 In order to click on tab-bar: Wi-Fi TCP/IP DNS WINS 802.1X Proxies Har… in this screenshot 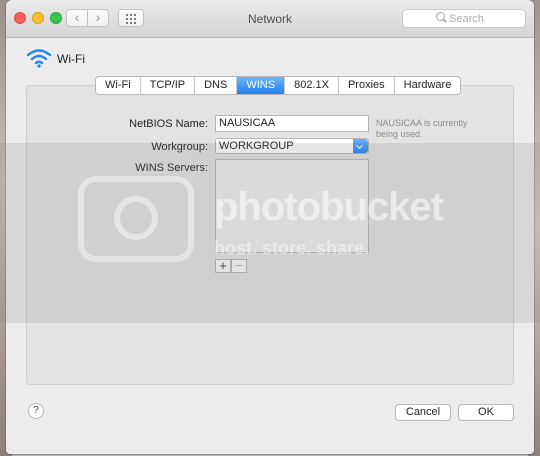, I will do `click(278, 85)`.